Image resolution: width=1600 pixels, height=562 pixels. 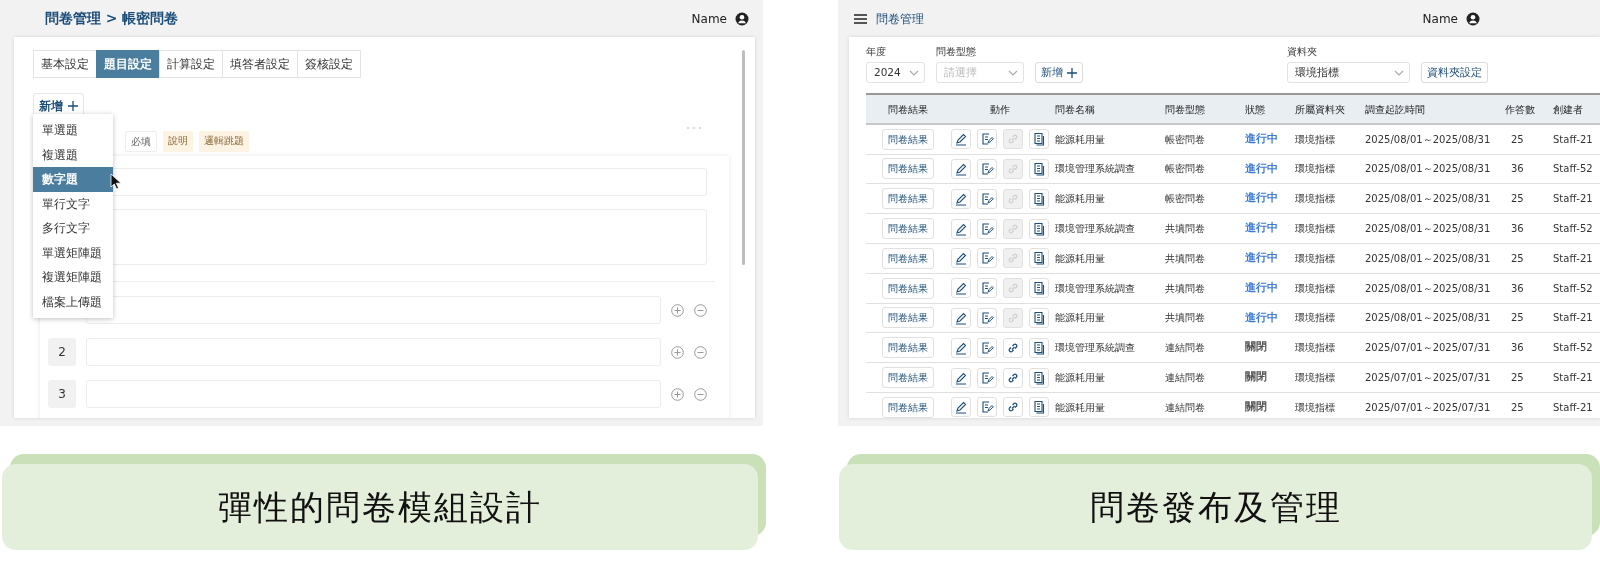 I want to click on menu-item: 複選矩陣題, so click(x=73, y=277).